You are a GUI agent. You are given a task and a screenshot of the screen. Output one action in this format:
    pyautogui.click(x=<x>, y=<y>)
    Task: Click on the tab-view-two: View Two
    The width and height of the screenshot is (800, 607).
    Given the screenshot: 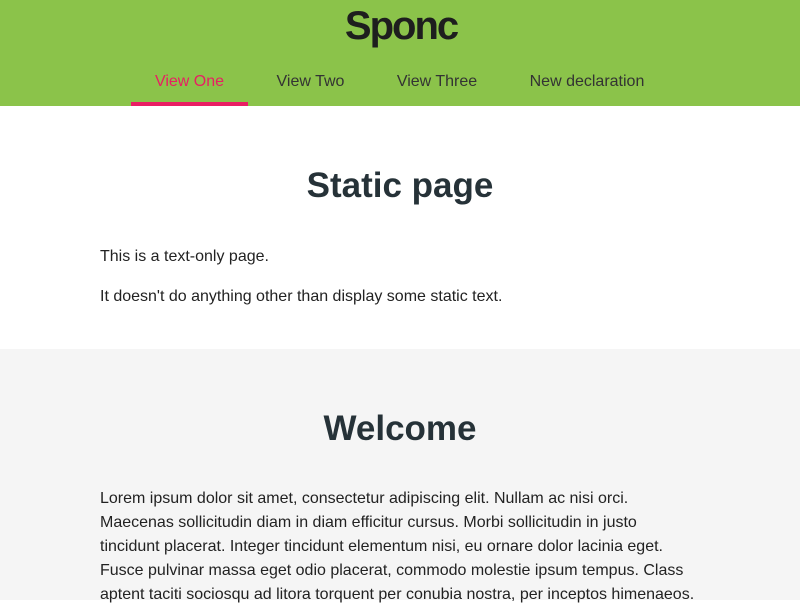 What is the action you would take?
    pyautogui.click(x=310, y=84)
    